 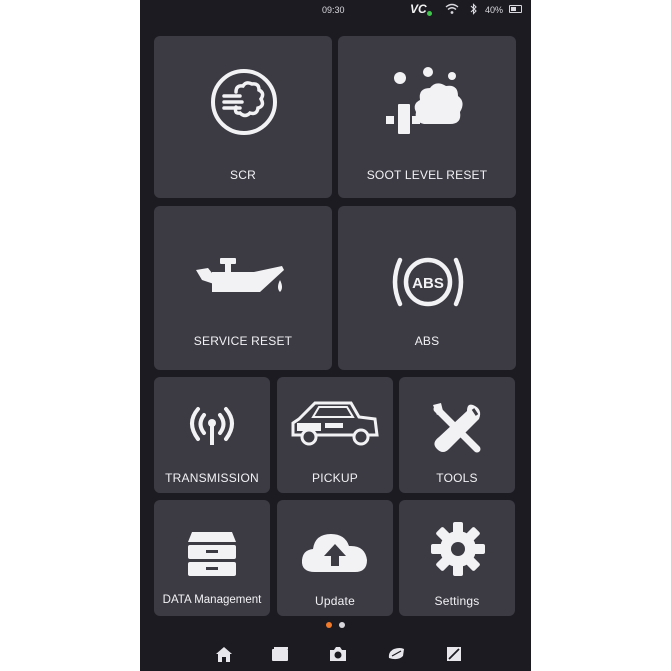 I want to click on bottom-nav-bar, so click(x=335, y=654).